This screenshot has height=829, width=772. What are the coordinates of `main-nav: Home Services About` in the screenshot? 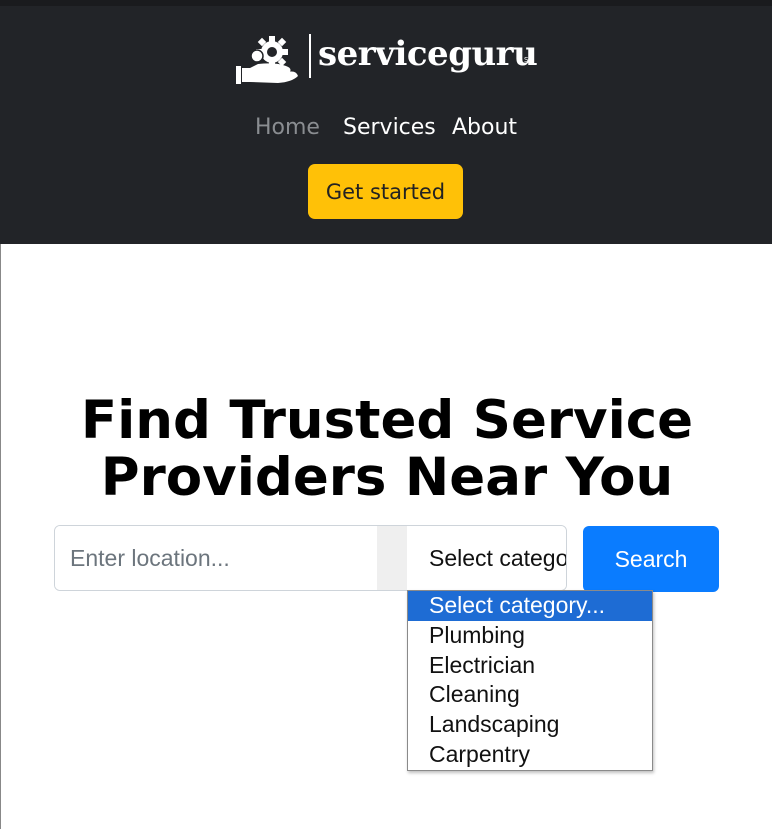 It's located at (386, 128).